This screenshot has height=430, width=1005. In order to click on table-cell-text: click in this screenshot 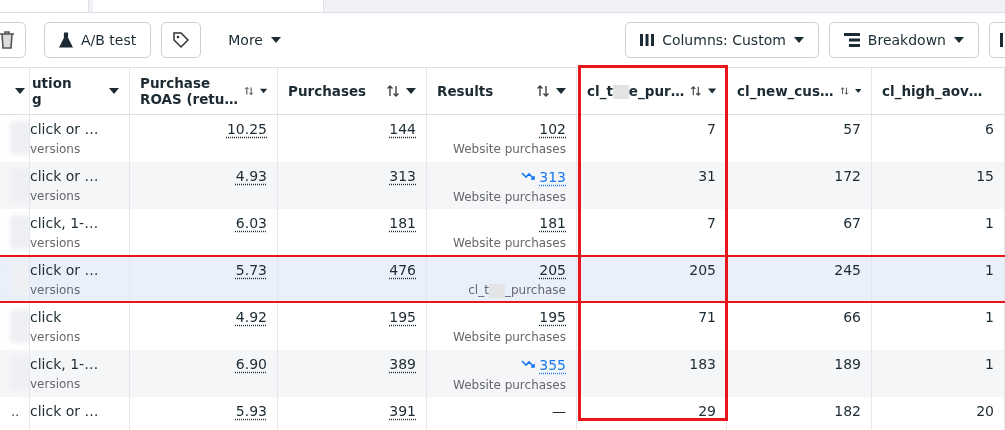, I will do `click(46, 317)`.